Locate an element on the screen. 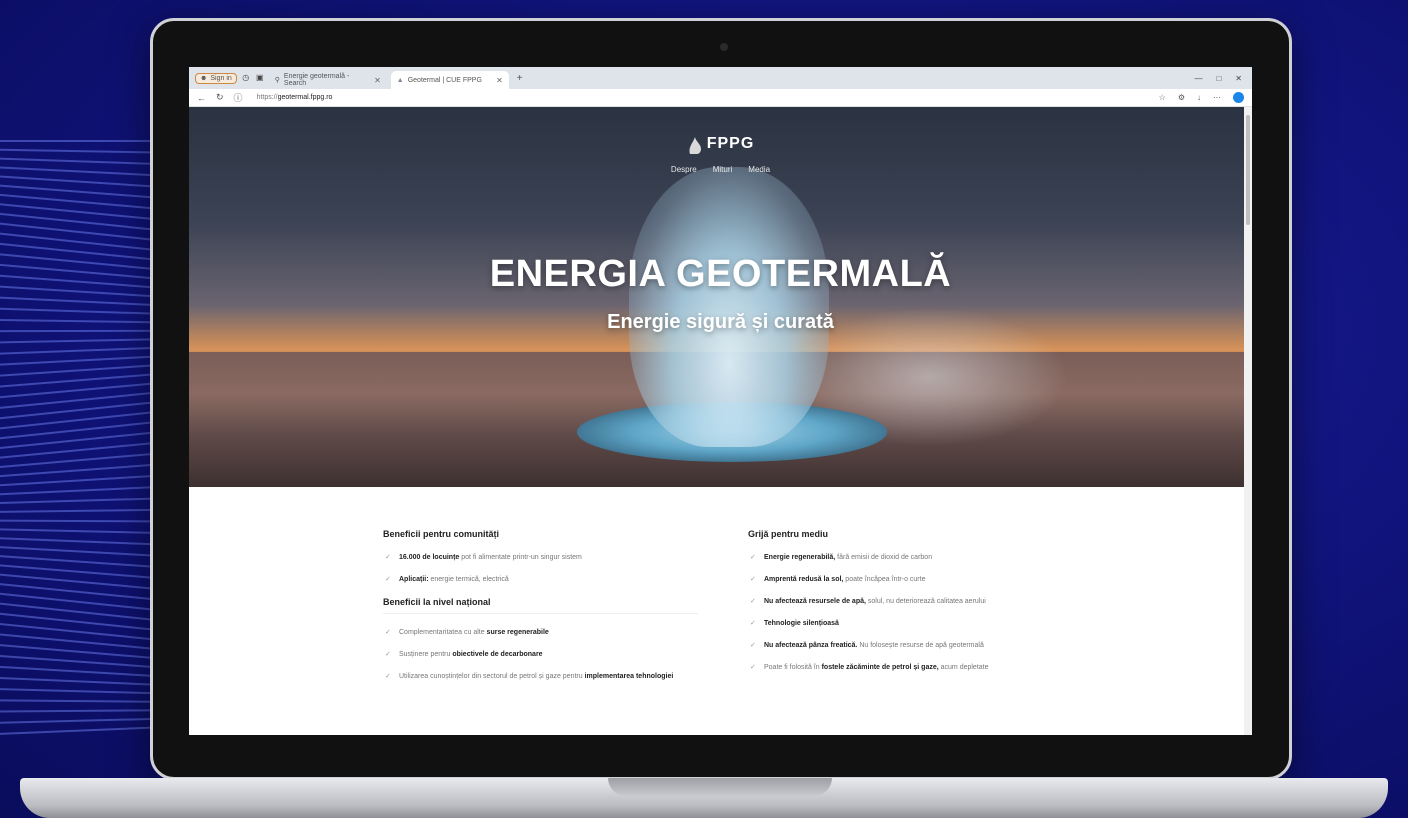 The width and height of the screenshot is (1408, 818). download-icon: ↓ is located at coordinates (1199, 97).